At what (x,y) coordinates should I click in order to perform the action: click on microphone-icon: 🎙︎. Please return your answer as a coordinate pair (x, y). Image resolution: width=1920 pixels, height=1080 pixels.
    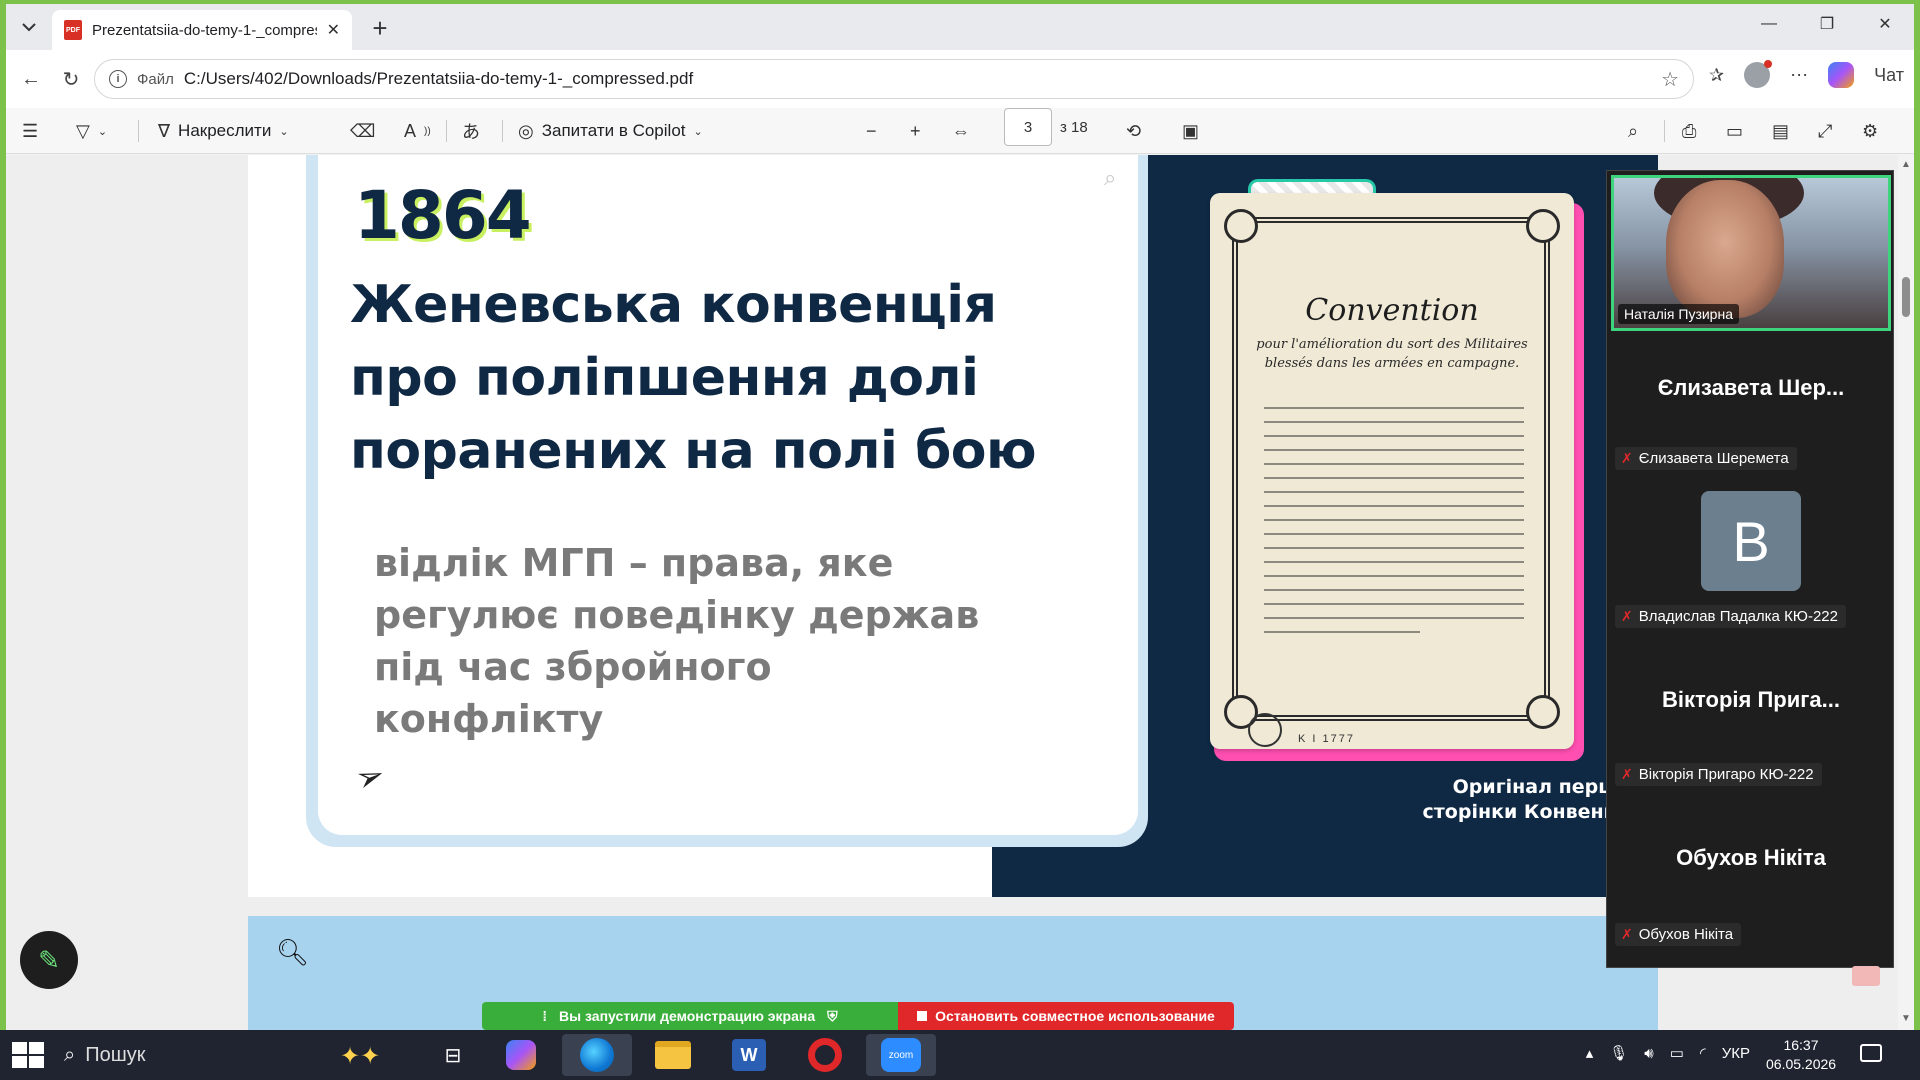
    Looking at the image, I should click on (1618, 1053).